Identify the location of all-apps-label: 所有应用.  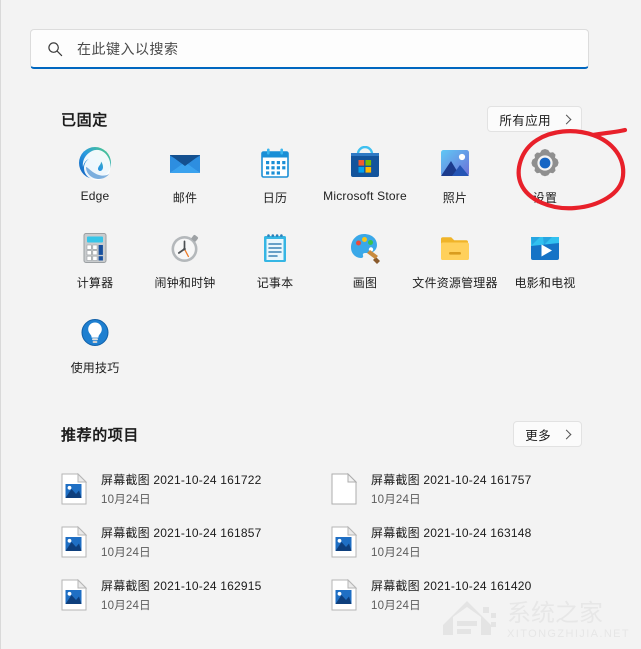
(525, 120).